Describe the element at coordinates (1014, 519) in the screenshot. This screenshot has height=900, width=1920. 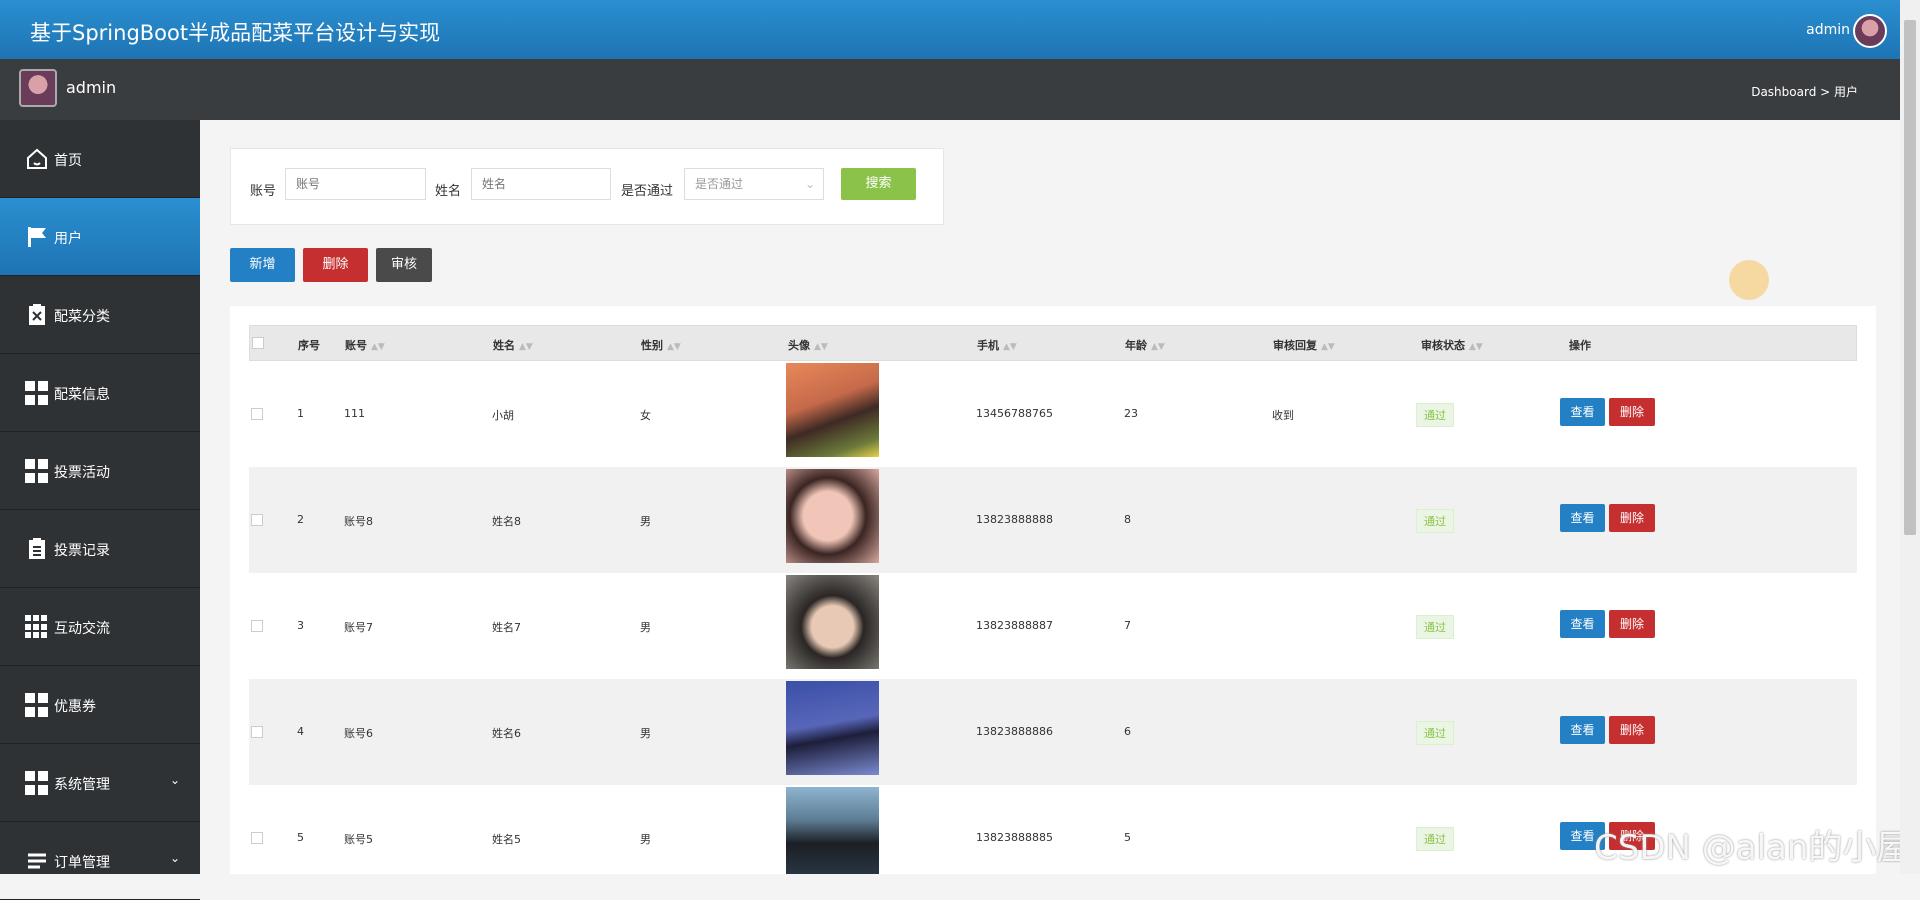
I see `cell-phone: 13823888888` at that location.